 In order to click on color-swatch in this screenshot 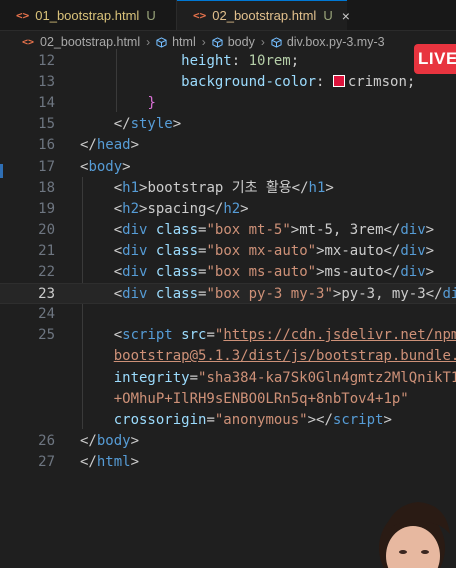, I will do `click(338, 81)`.